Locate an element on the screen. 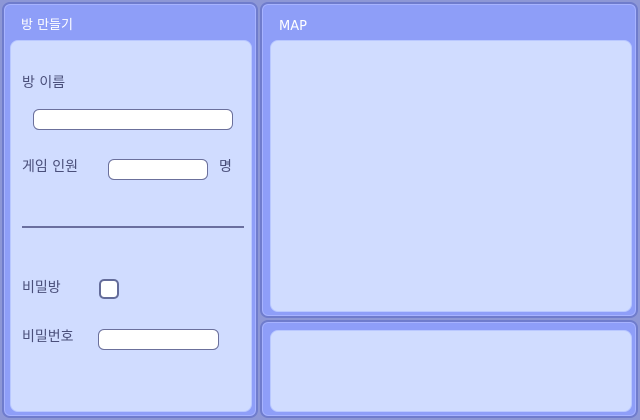 The width and height of the screenshot is (640, 420). private-room-label: 비밀방 is located at coordinates (41, 288).